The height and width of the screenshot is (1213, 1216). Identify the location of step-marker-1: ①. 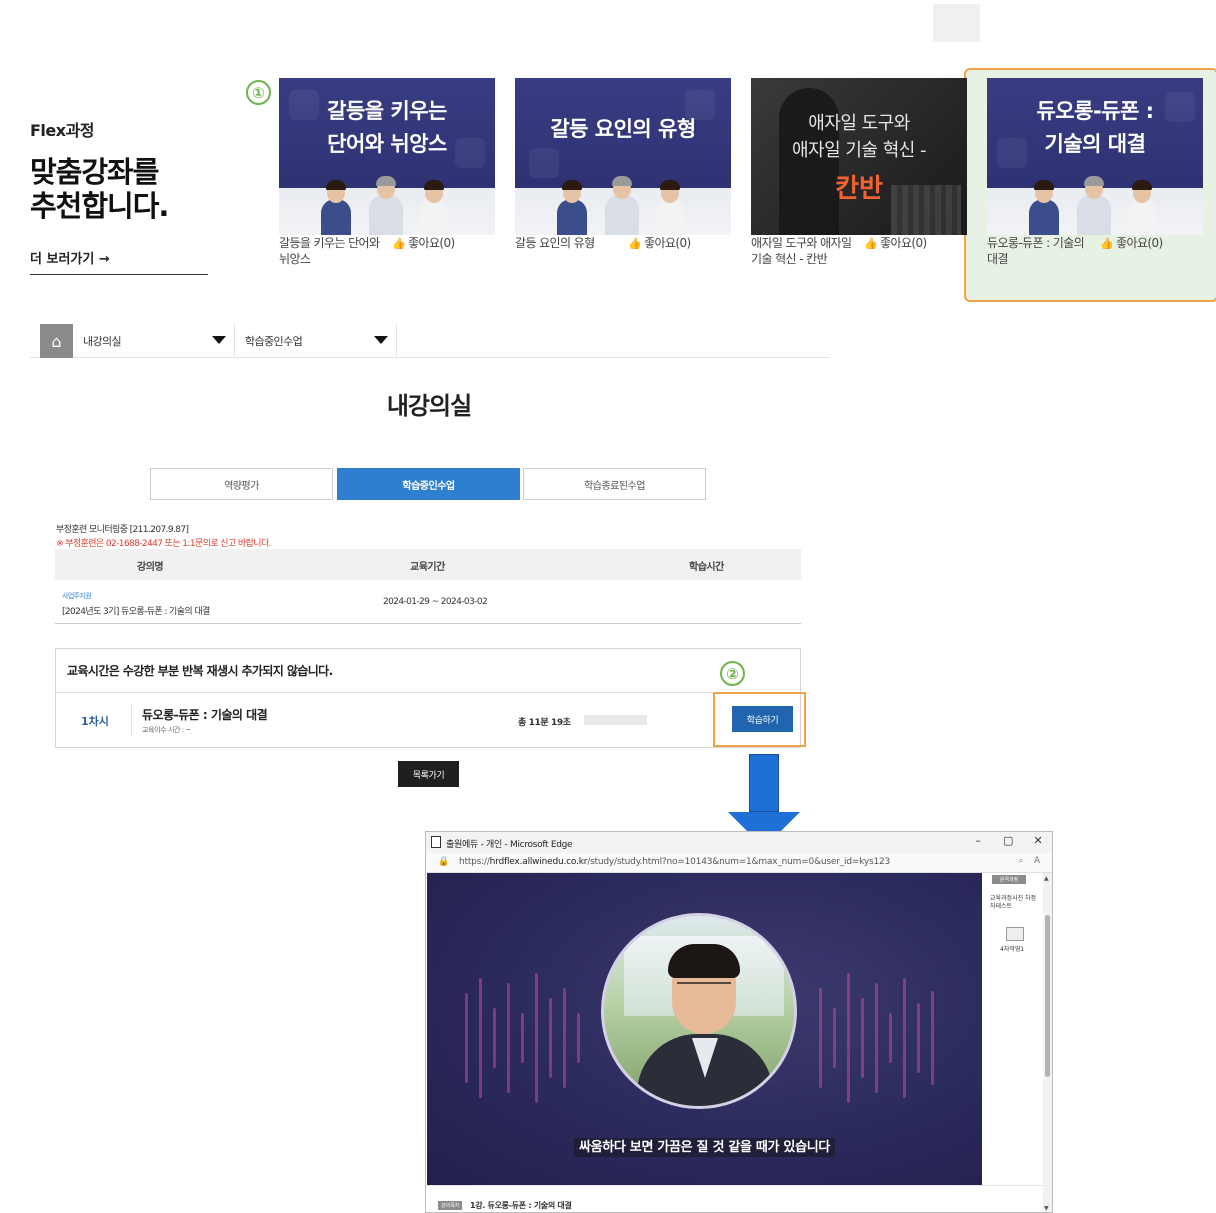
(258, 92).